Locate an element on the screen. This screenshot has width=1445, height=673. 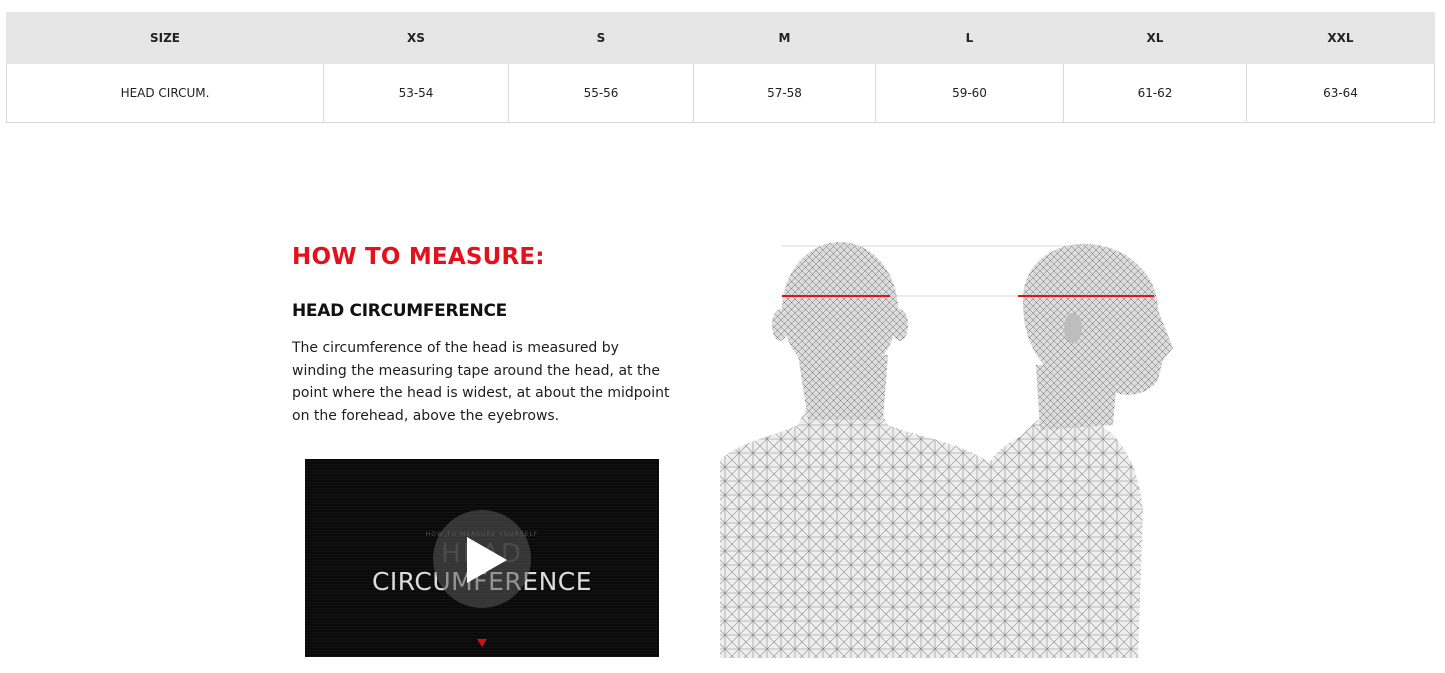
play-button is located at coordinates (482, 559).